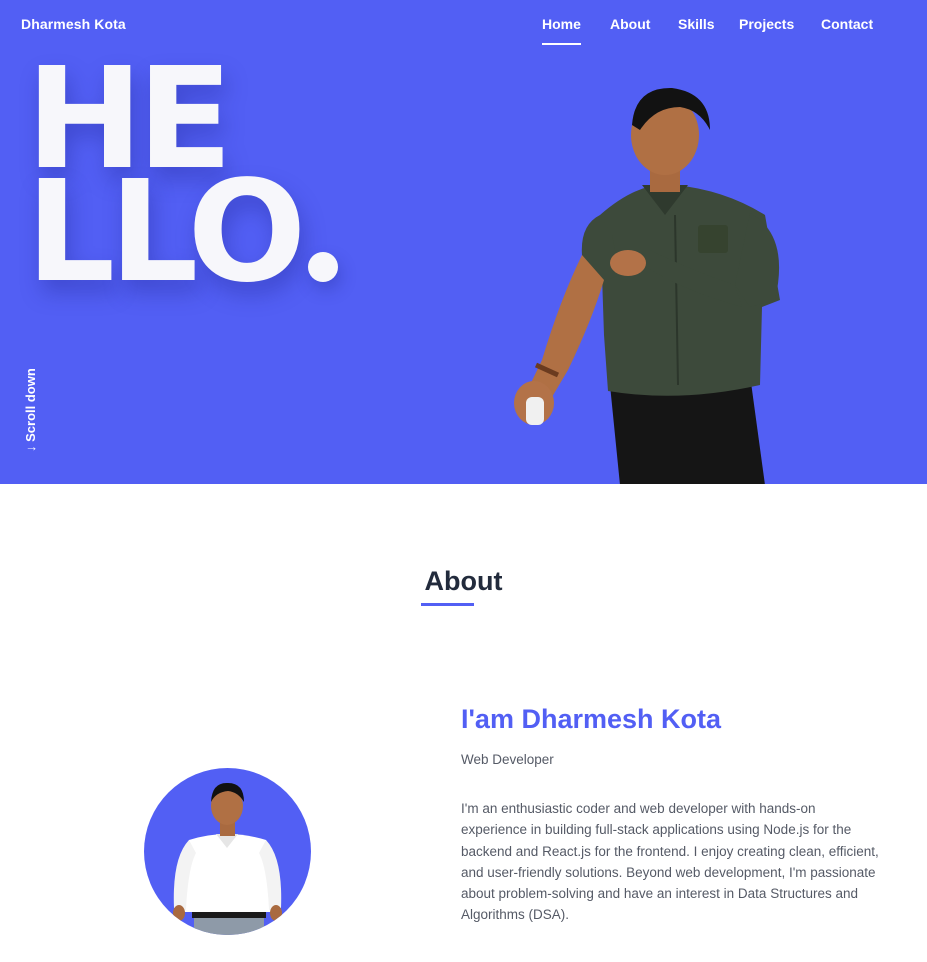  What do you see at coordinates (647, 285) in the screenshot?
I see `hero-person-photo` at bounding box center [647, 285].